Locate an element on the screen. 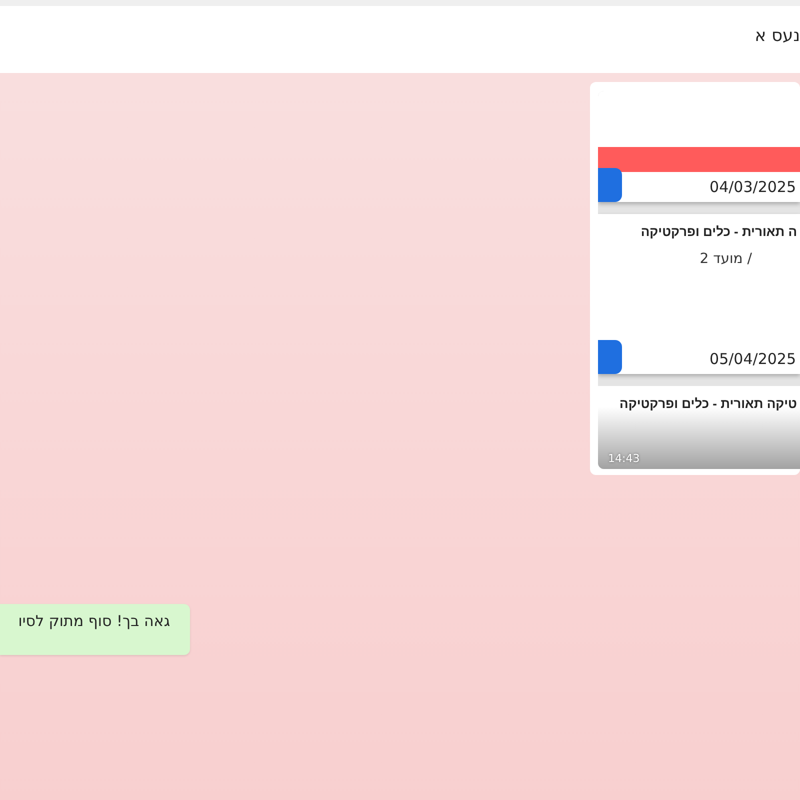 This screenshot has width=800, height=800. message-time: 14:43 is located at coordinates (624, 458).